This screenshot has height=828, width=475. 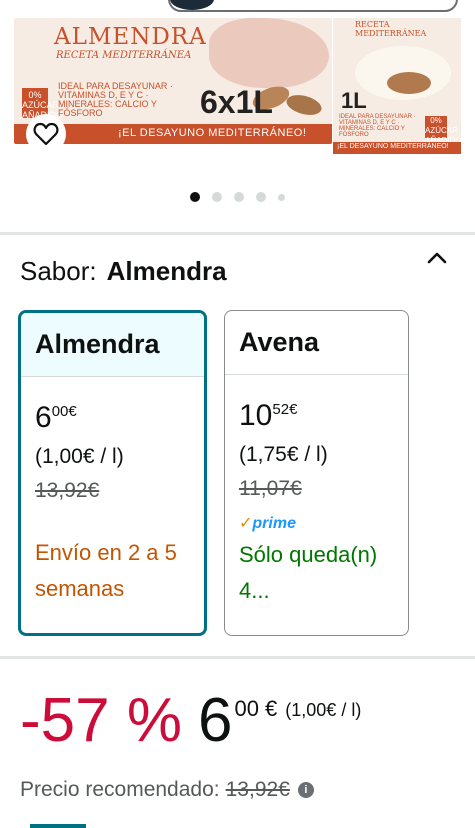 What do you see at coordinates (391, 29) in the screenshot?
I see `small-pack-brand: RECETA MEDITERRÁNEA` at bounding box center [391, 29].